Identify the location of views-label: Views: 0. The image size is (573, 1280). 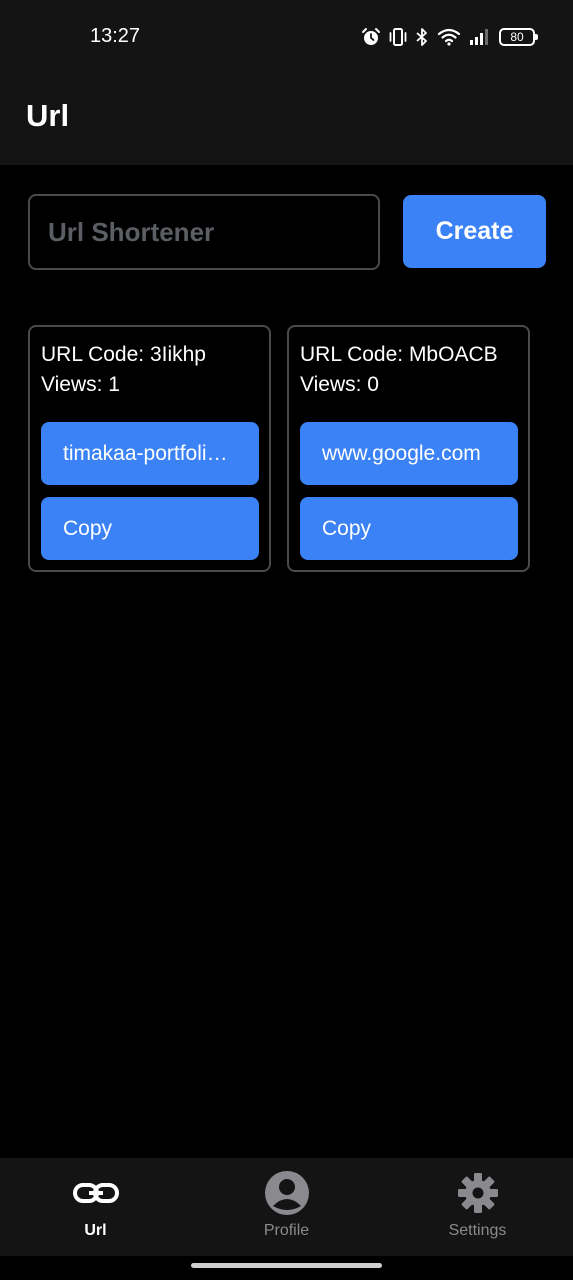
(339, 384).